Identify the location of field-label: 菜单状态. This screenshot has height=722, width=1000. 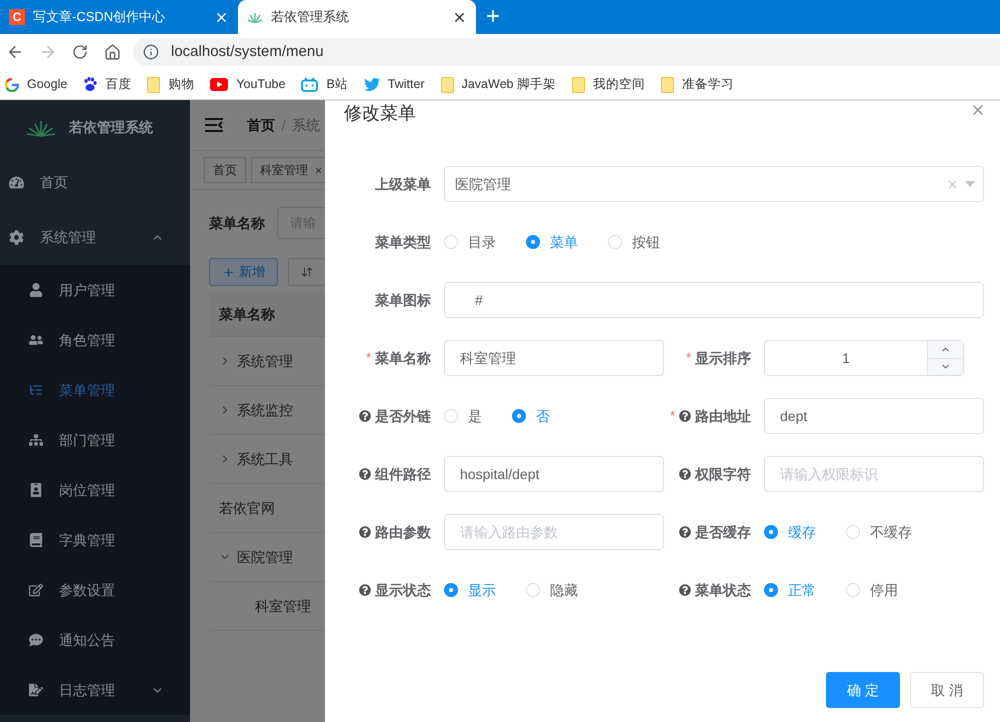
(723, 590).